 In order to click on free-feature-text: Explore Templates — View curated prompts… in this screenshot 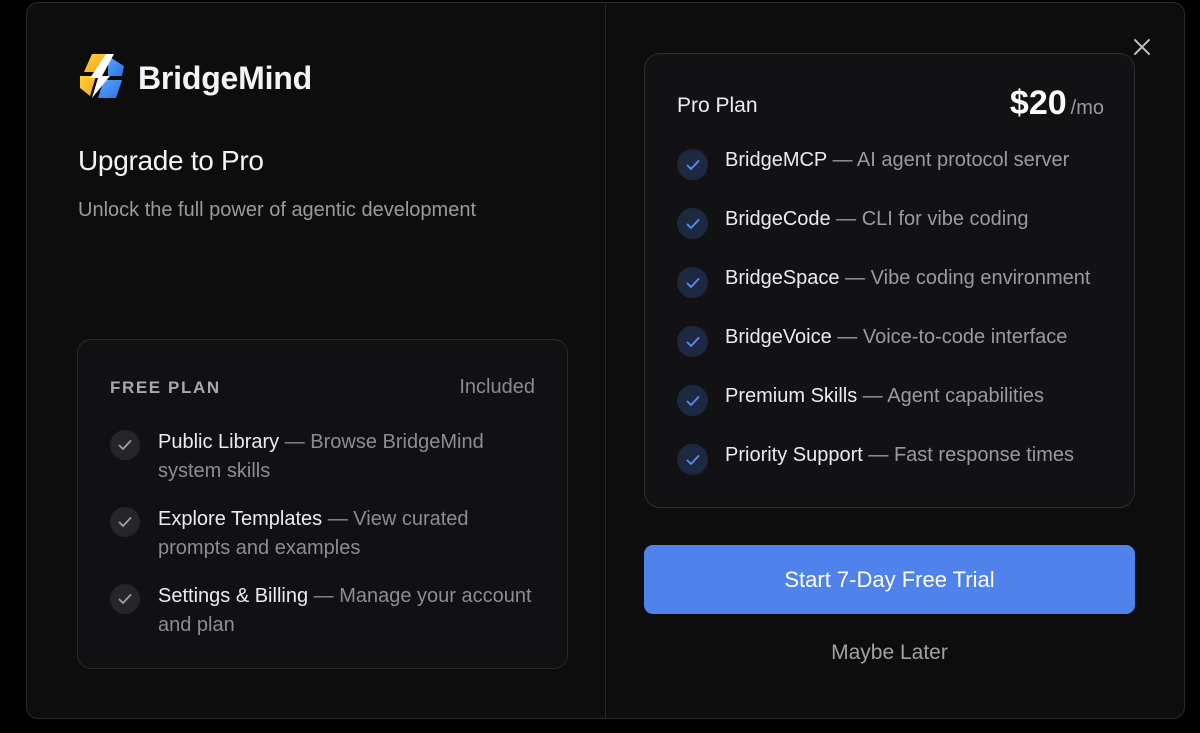, I will do `click(349, 534)`.